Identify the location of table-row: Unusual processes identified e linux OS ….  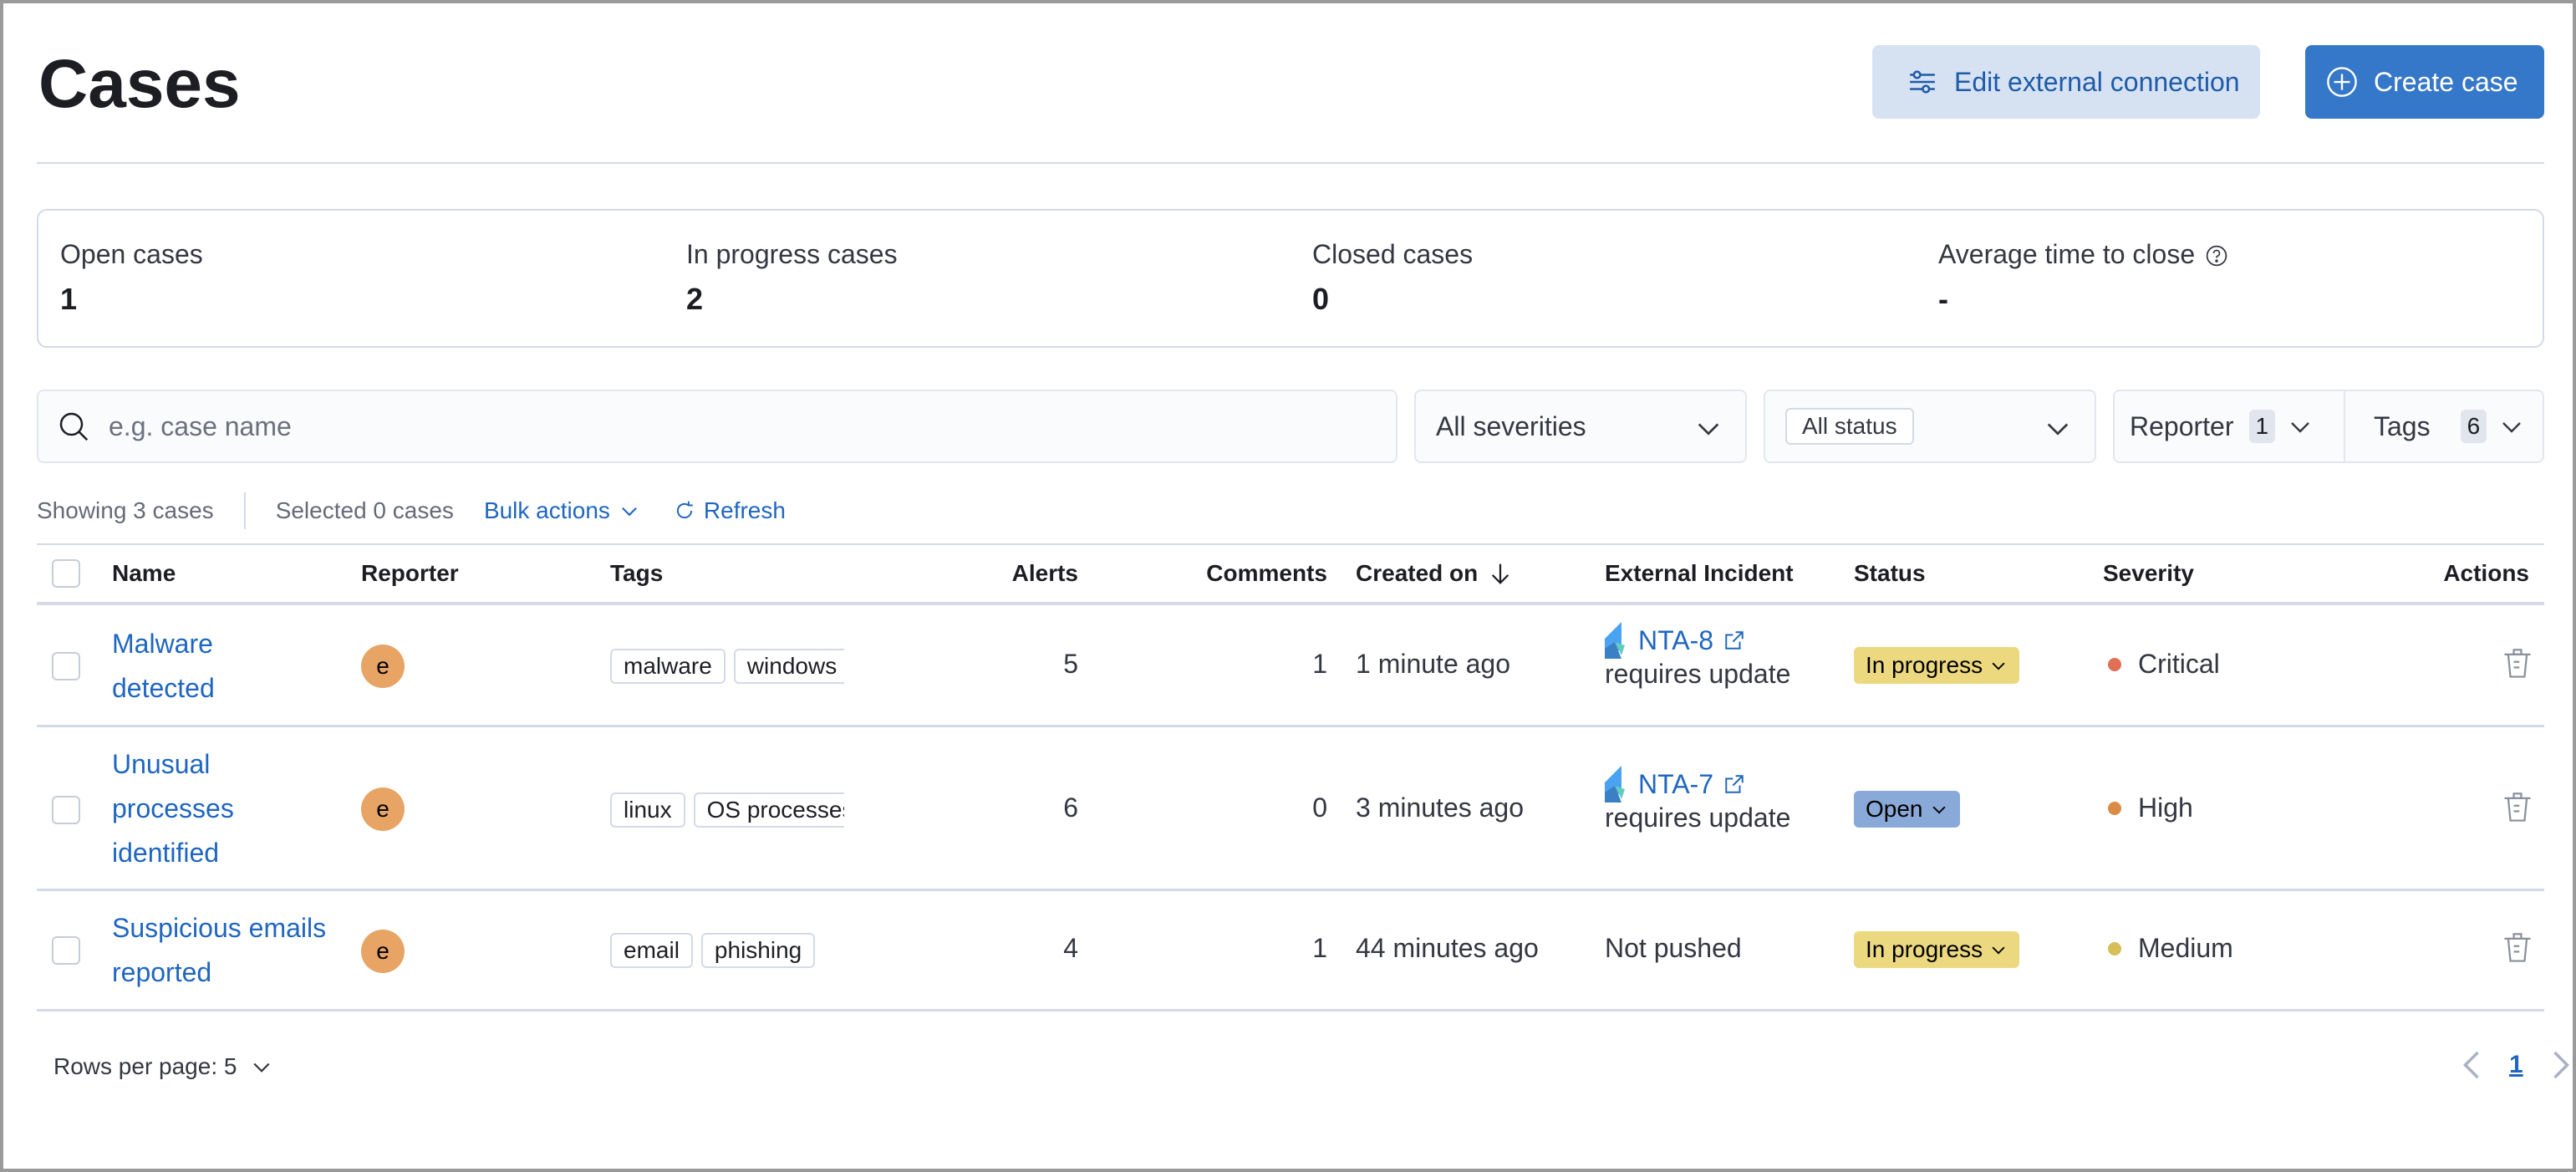
(1290, 809).